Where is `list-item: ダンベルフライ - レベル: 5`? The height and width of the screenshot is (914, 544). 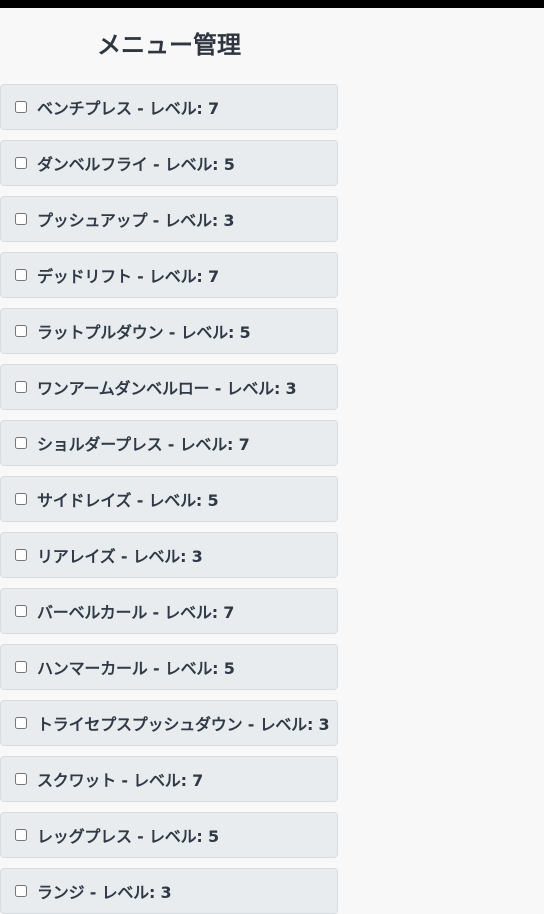
list-item: ダンベルフライ - レベル: 5 is located at coordinates (169, 163).